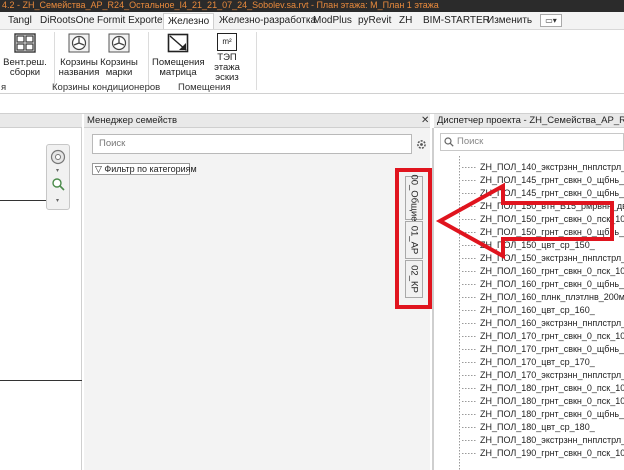 The height and width of the screenshot is (470, 624). Describe the element at coordinates (524, 221) in the screenshot. I see `annotation-arrow` at that location.